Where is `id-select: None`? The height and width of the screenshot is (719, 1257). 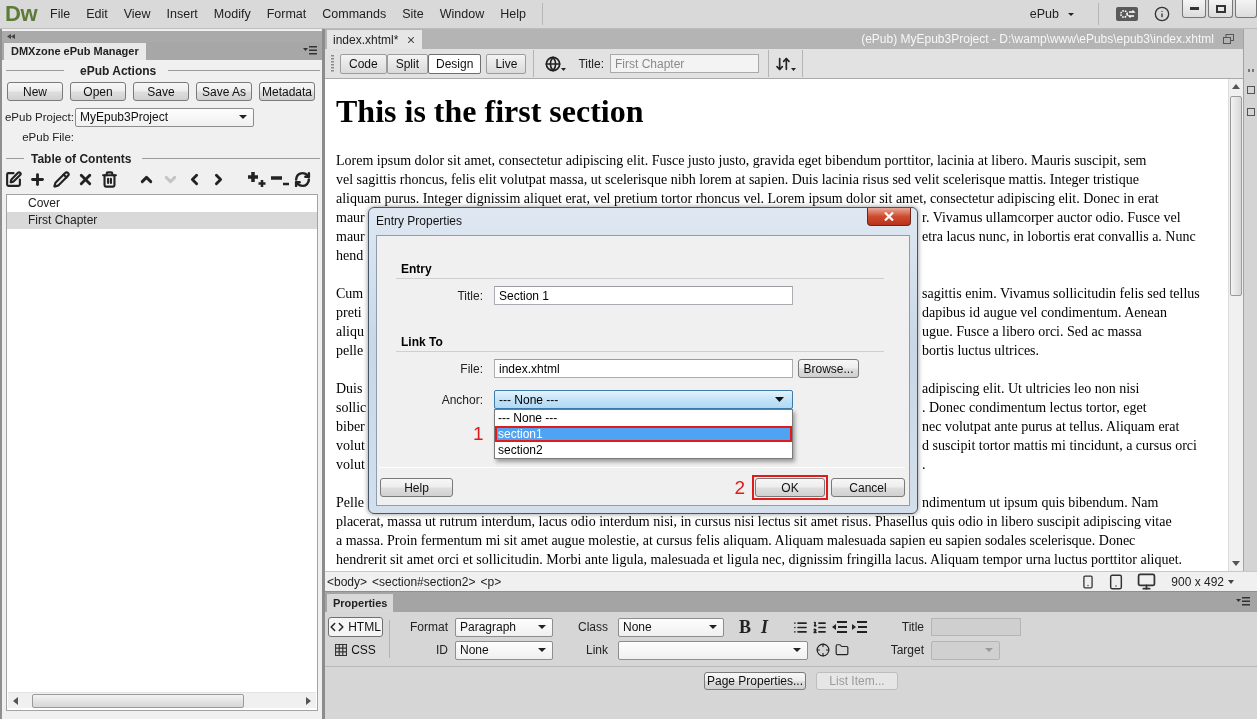
id-select: None is located at coordinates (504, 650).